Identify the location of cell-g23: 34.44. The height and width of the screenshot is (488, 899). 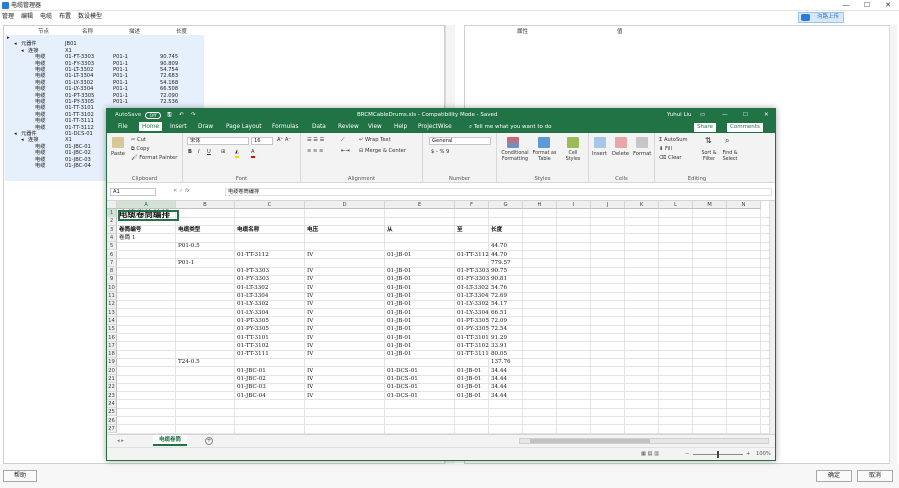
(499, 396).